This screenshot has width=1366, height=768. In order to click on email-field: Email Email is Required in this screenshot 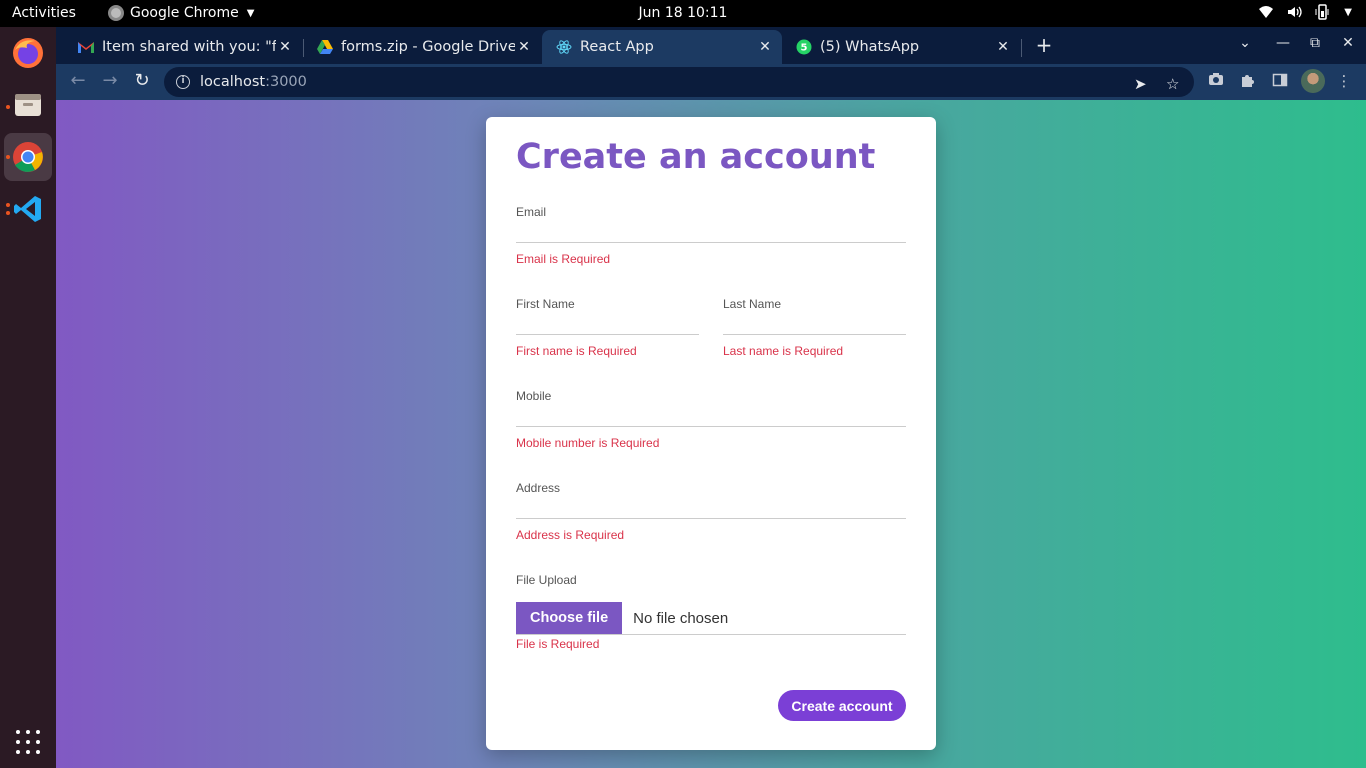, I will do `click(711, 235)`.